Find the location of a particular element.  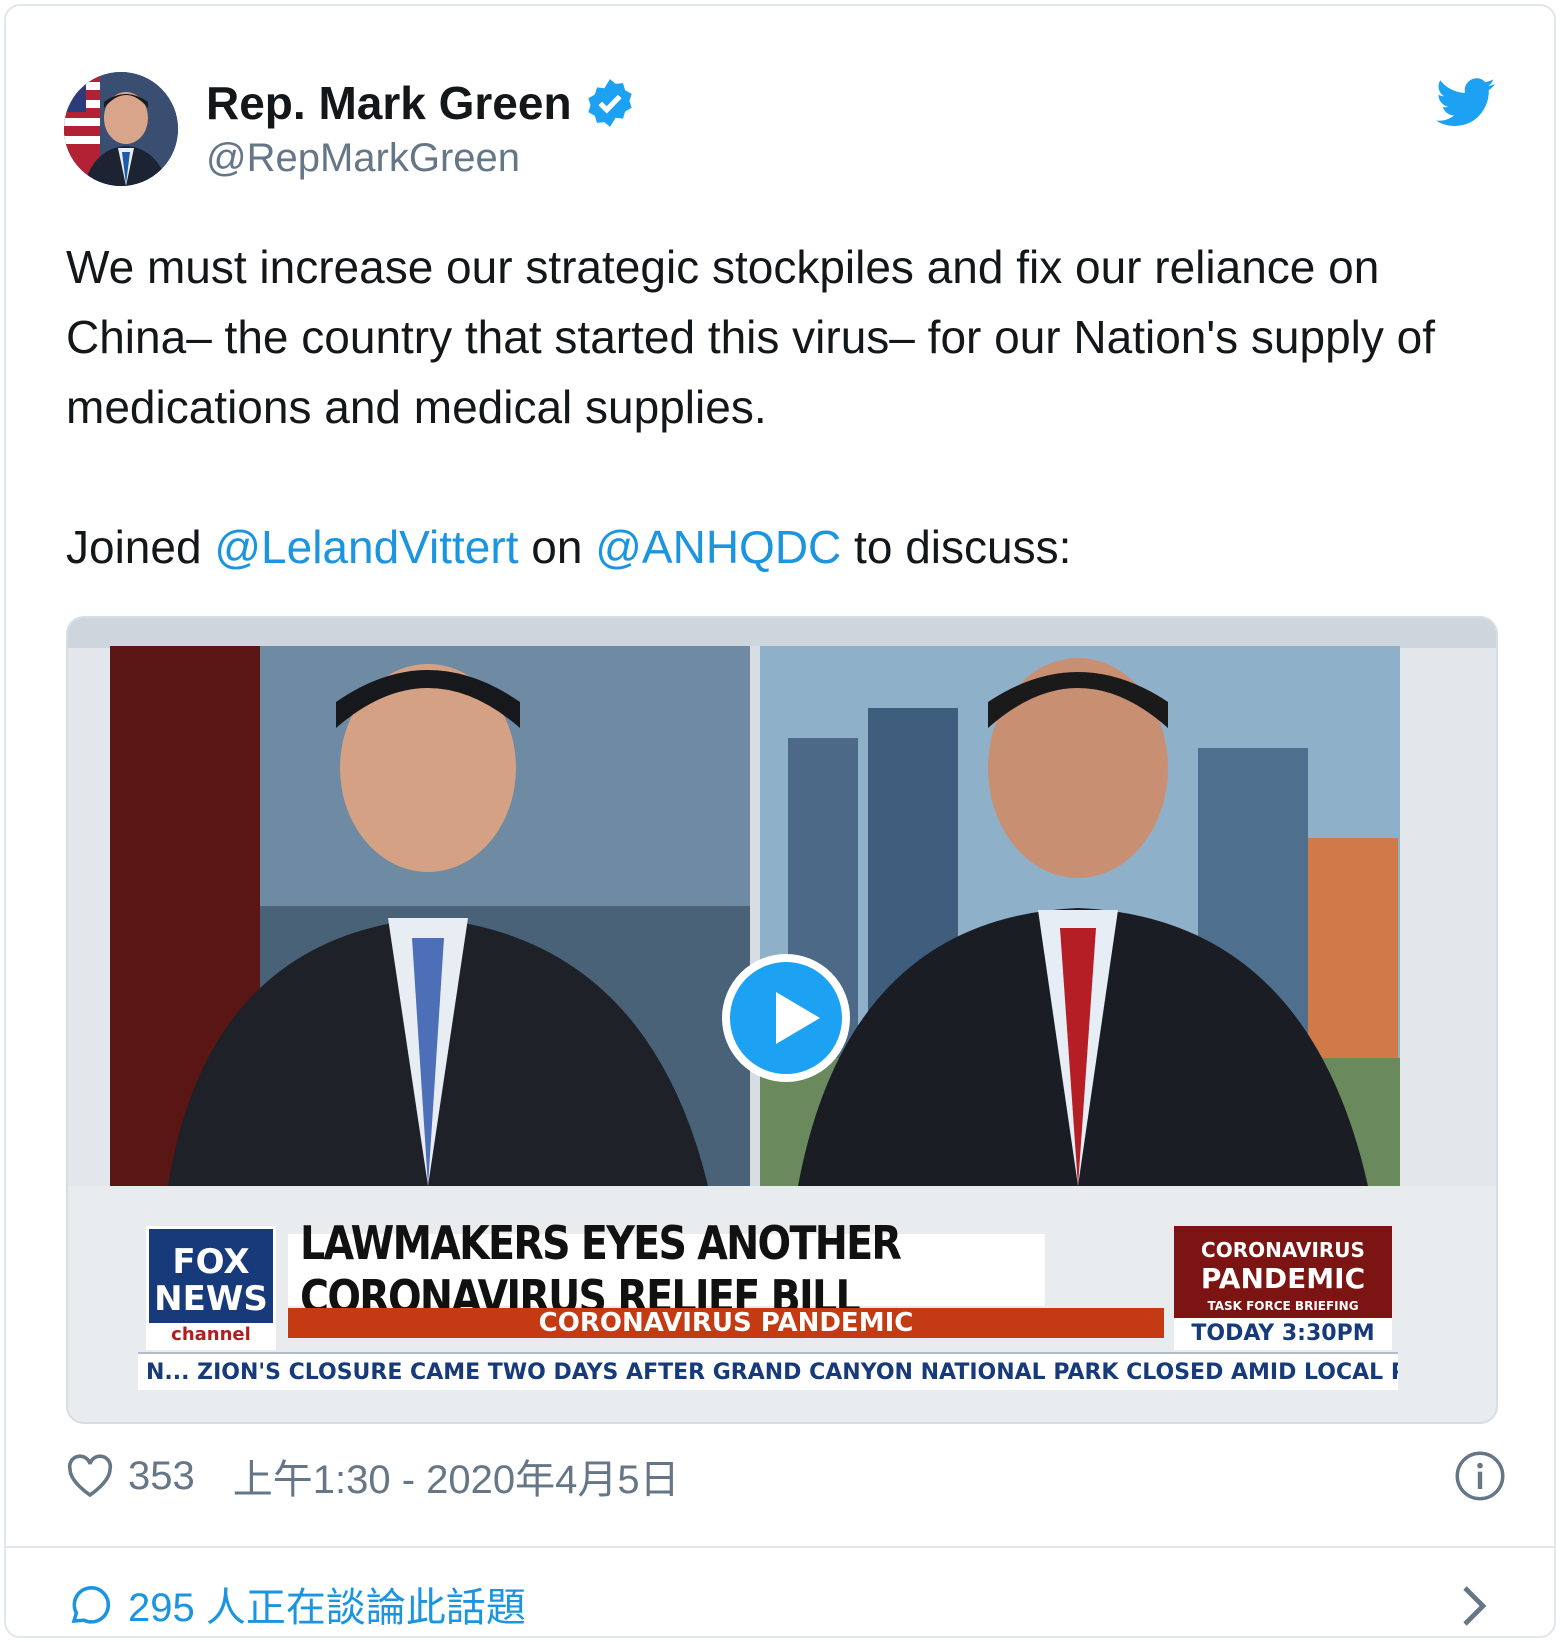

tweet-meta: 353 上午1:30 - 2020年4月5日 is located at coordinates (786, 1476).